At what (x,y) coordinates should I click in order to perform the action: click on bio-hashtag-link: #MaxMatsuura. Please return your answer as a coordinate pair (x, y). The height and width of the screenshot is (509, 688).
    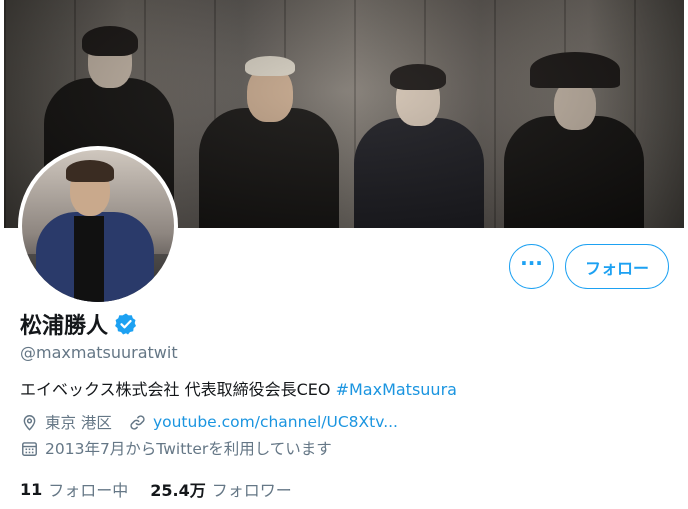
    Looking at the image, I should click on (396, 389).